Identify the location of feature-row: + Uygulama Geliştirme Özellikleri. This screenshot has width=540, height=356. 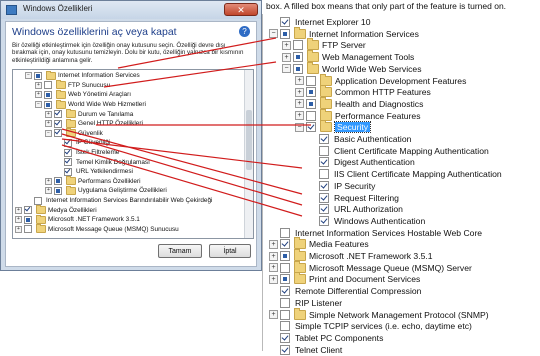
(106, 190).